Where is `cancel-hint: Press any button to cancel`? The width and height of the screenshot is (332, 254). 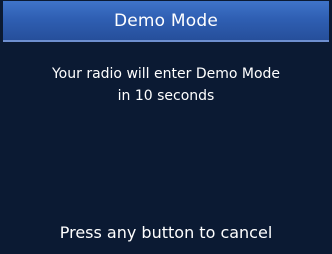
cancel-hint: Press any button to cancel is located at coordinates (166, 232).